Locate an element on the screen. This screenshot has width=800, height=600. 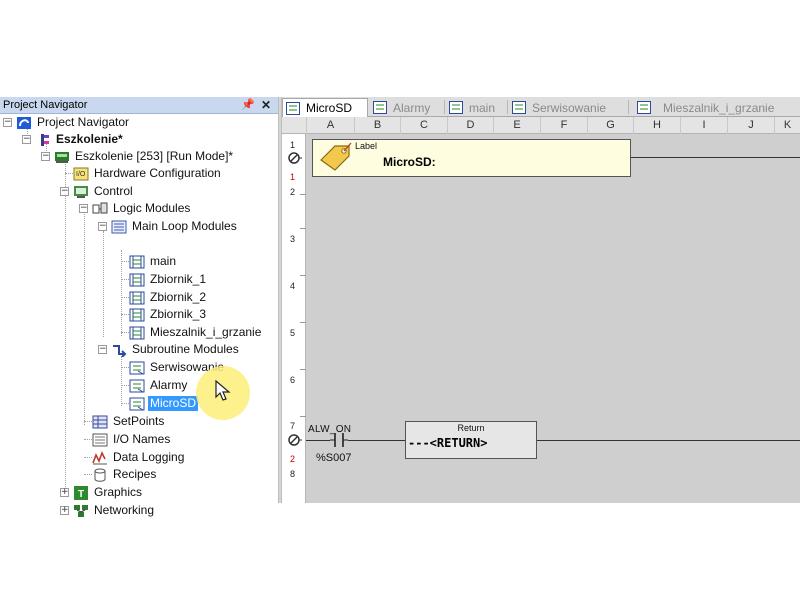
column-header-cell: K is located at coordinates (787, 125).